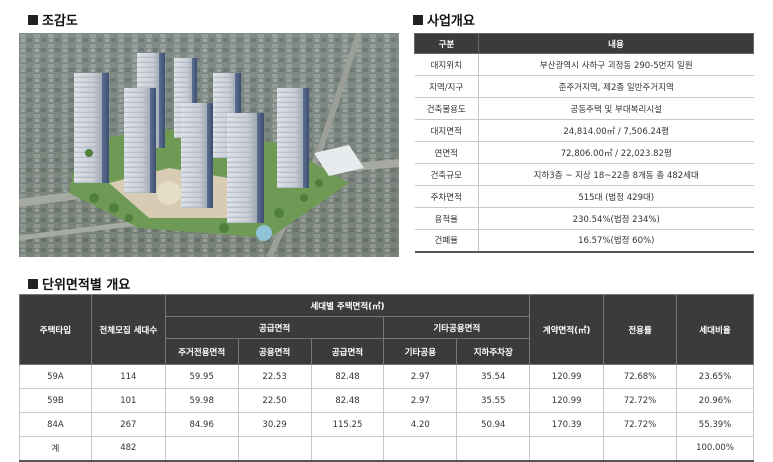 This screenshot has width=773, height=462. Describe the element at coordinates (274, 400) in the screenshot. I see `cell-common: 22.50` at that location.